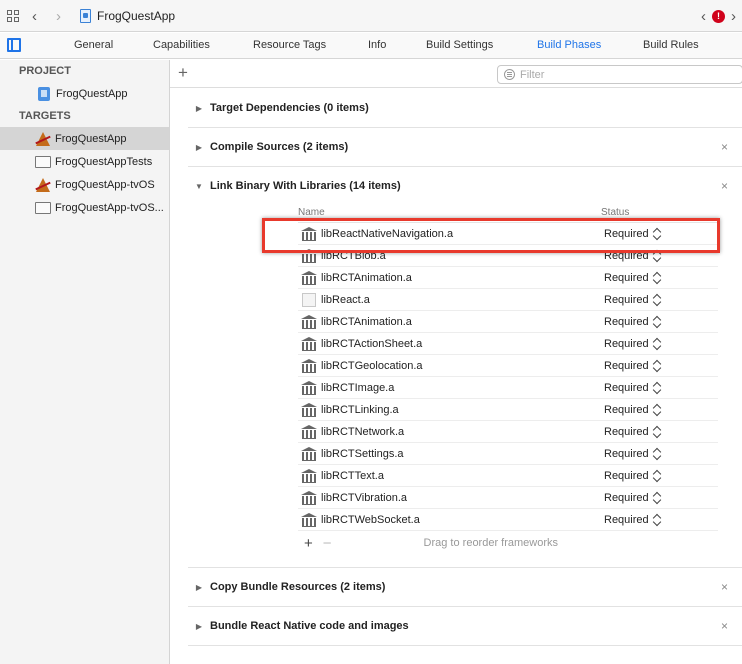 This screenshot has width=742, height=664. What do you see at coordinates (372, 343) in the screenshot?
I see `library-name: libRCTActionSheet.a` at bounding box center [372, 343].